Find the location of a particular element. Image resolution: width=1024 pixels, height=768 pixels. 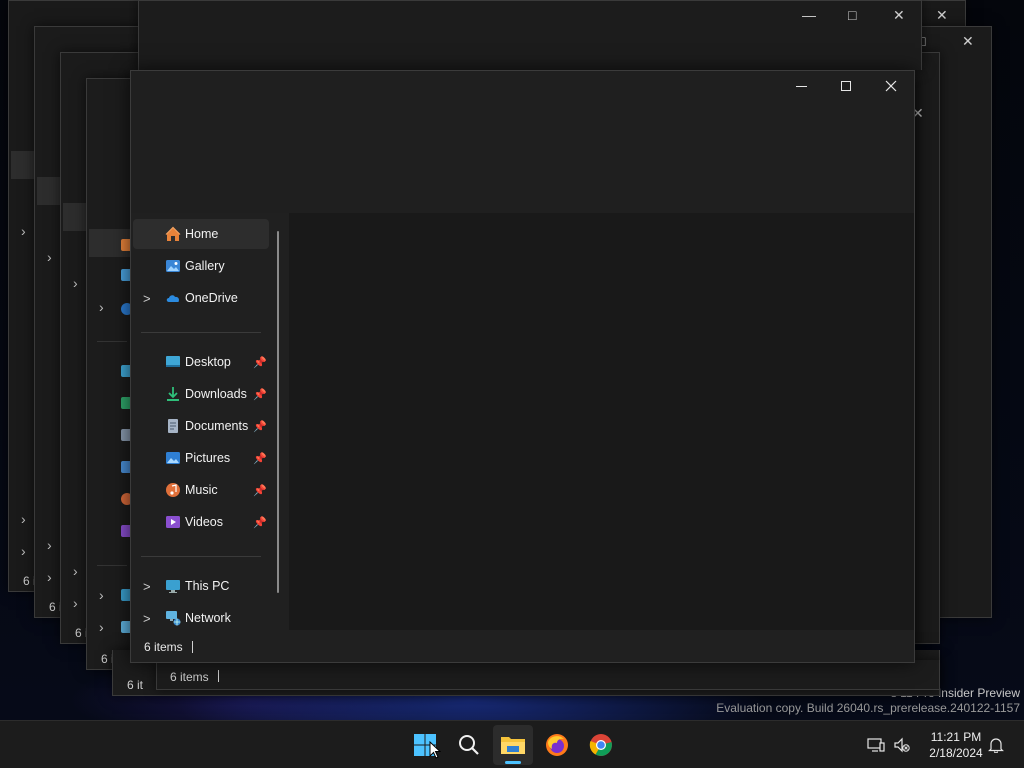

display-icon is located at coordinates (876, 745).